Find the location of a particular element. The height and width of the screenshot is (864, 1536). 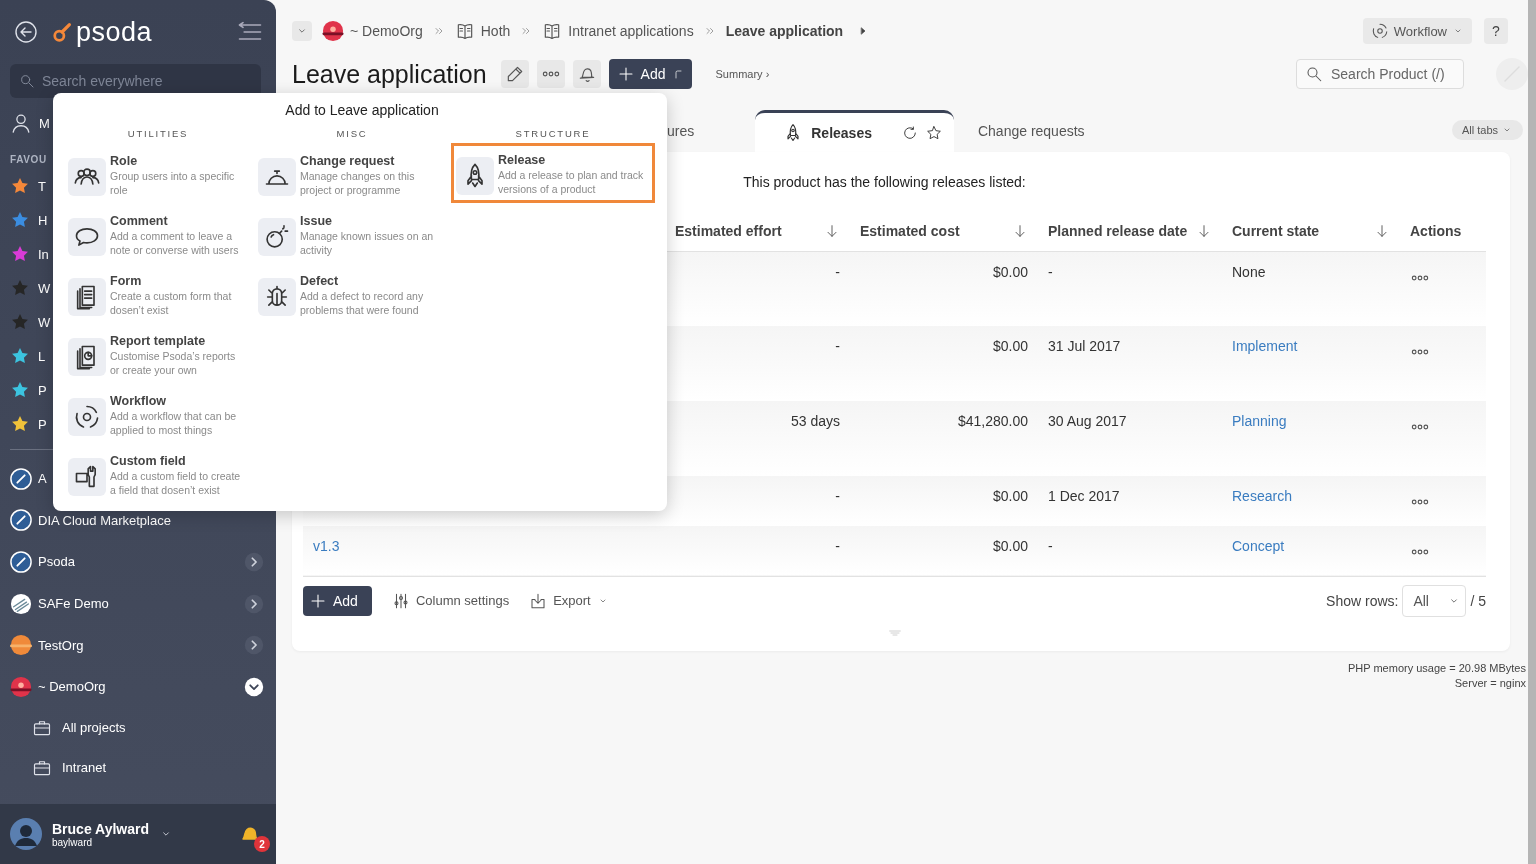

intro-text: This product has the following releases listed: is located at coordinates (884, 182).